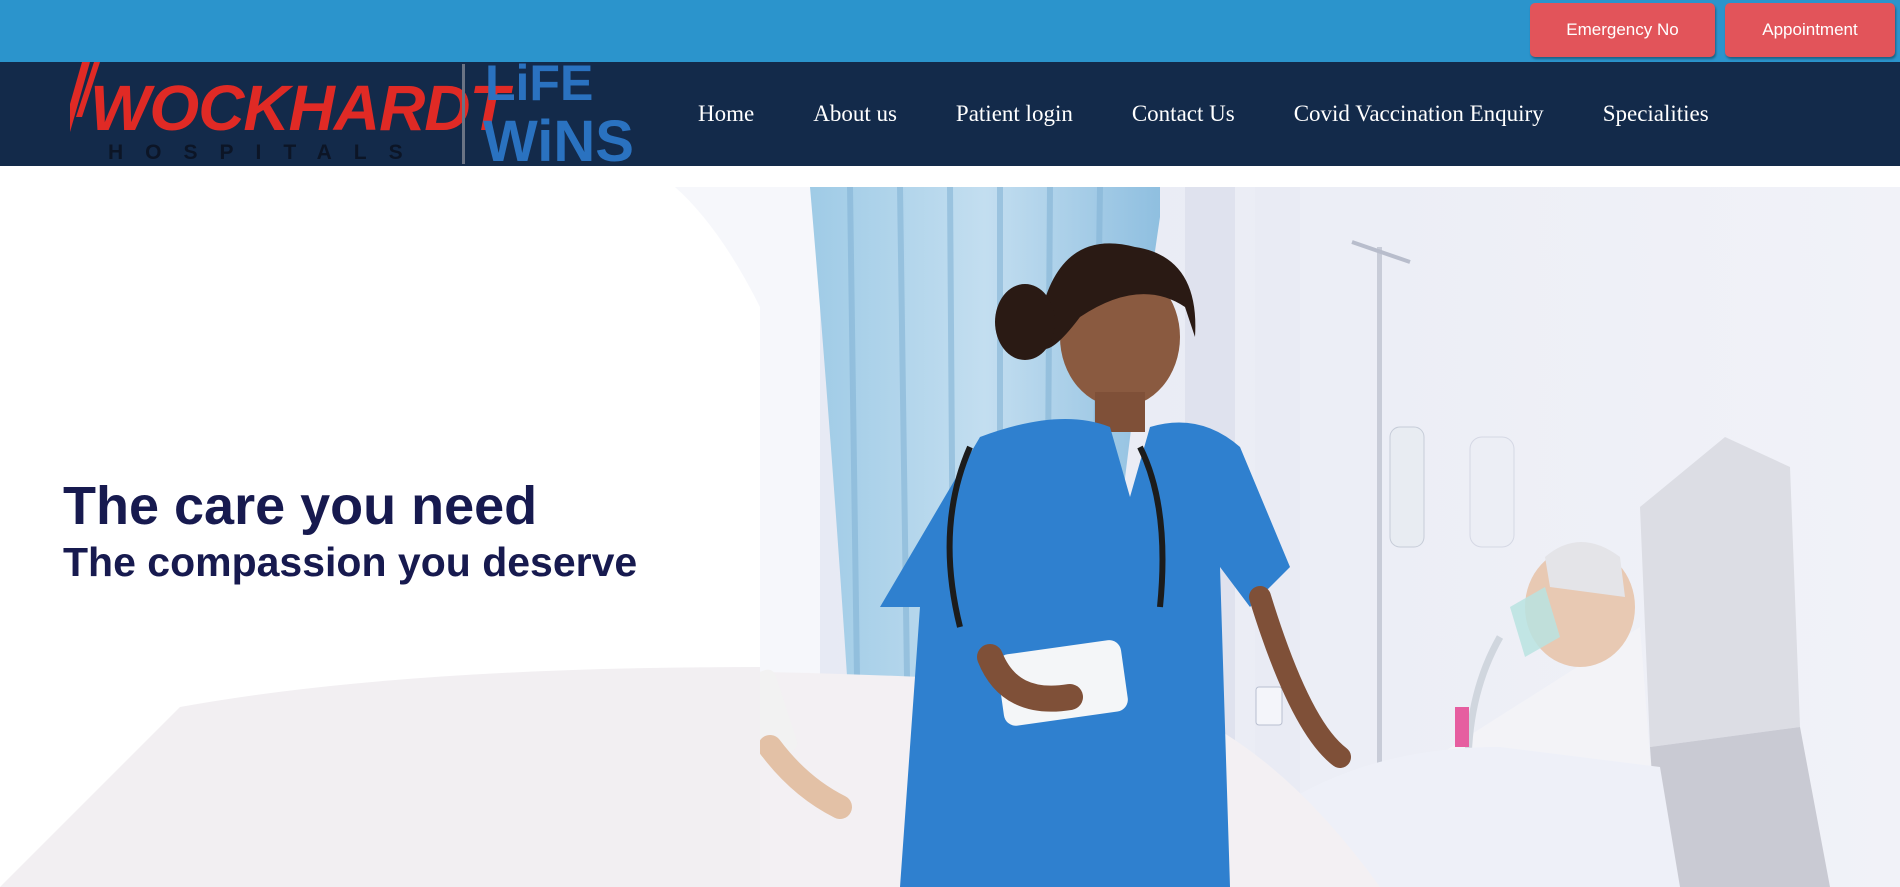 This screenshot has width=1900, height=887. What do you see at coordinates (1269, 706) in the screenshot?
I see `wall-outlet` at bounding box center [1269, 706].